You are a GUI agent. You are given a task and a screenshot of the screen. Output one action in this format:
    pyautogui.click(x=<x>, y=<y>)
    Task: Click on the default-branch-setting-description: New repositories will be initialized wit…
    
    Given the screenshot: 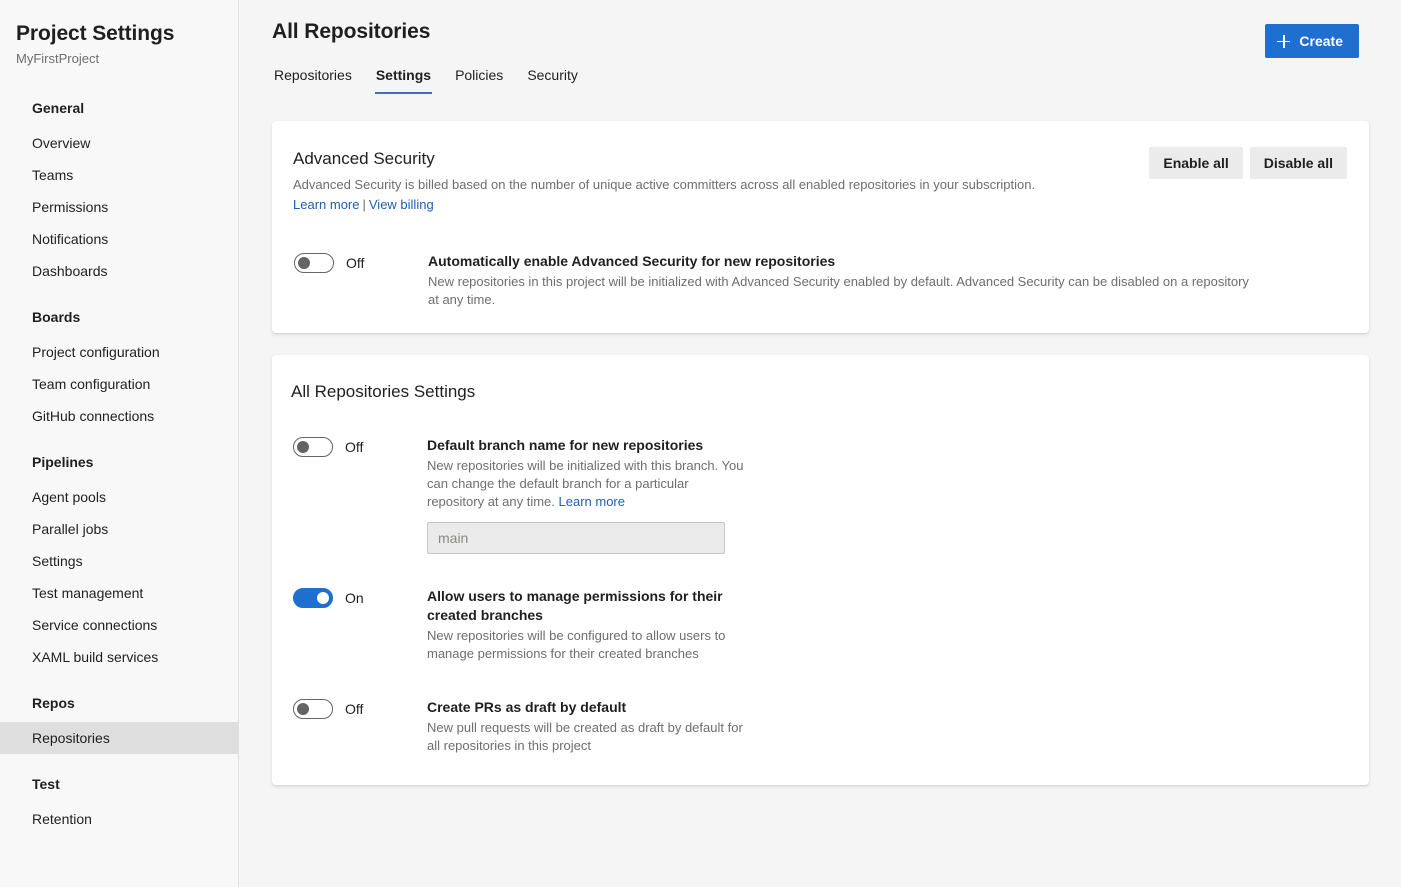 What is the action you would take?
    pyautogui.click(x=586, y=484)
    